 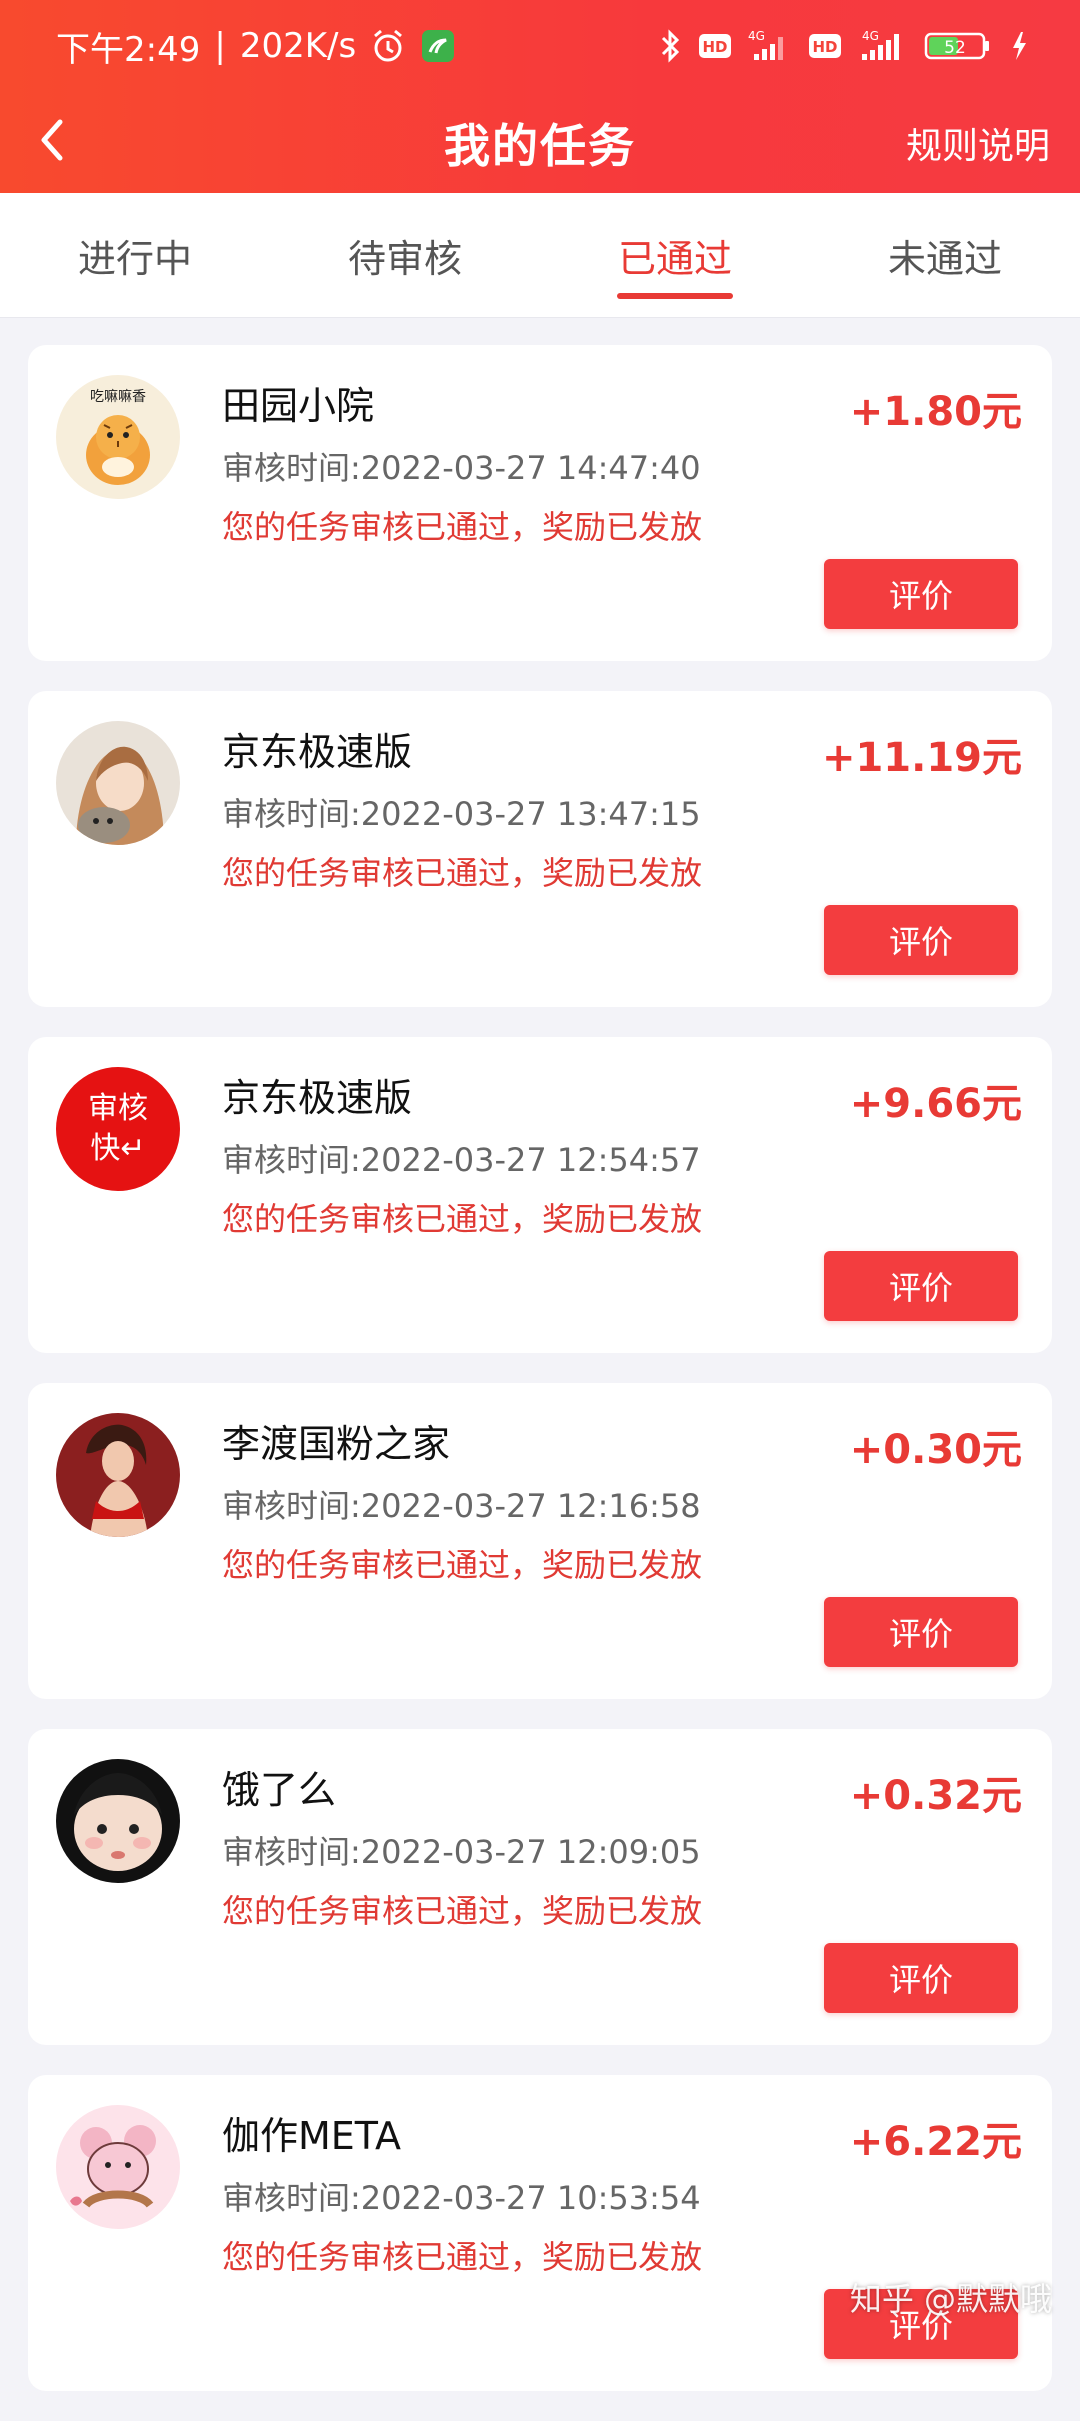 What do you see at coordinates (540, 46) in the screenshot?
I see `status-bar: 下午2:49 | 202K/s HD 4G HD 4G 52` at bounding box center [540, 46].